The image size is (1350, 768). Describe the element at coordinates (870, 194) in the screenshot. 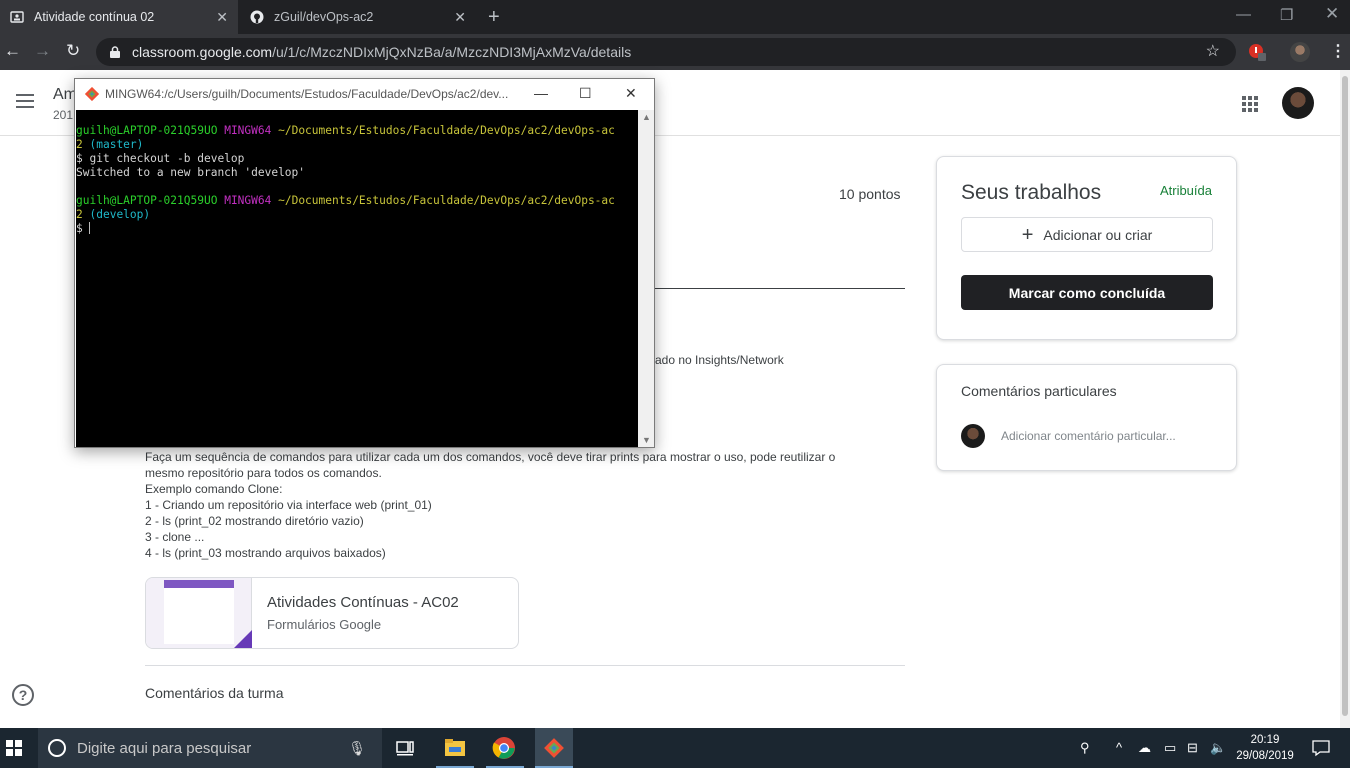

I see `assignment-points: 10 pontos` at that location.